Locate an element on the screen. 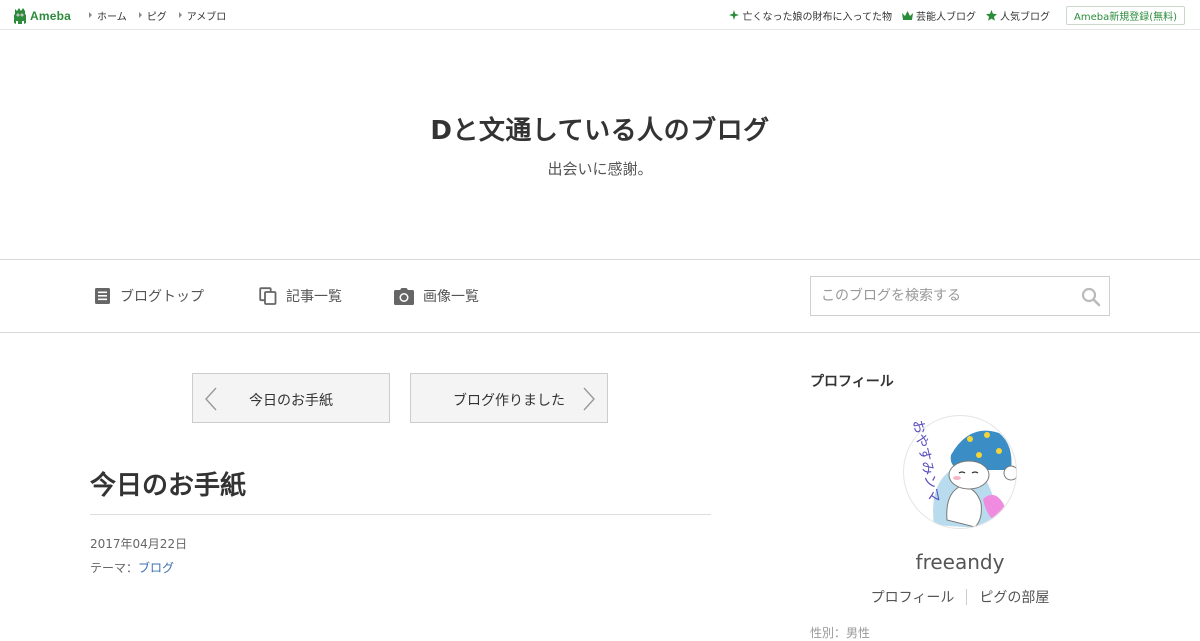  nav-article-list: 記事一覧 is located at coordinates (300, 296).